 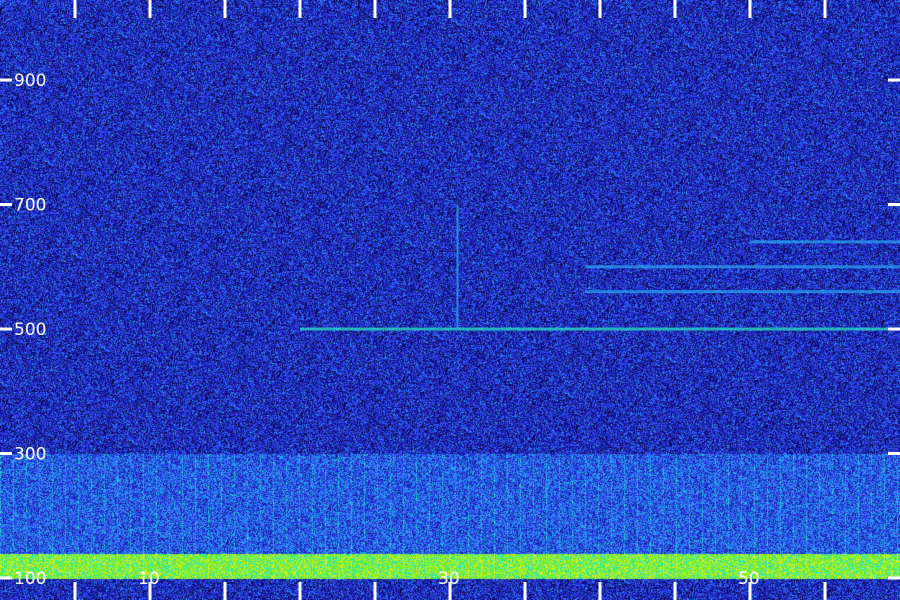 I want to click on y-tick-label-500: 500, so click(x=30, y=330).